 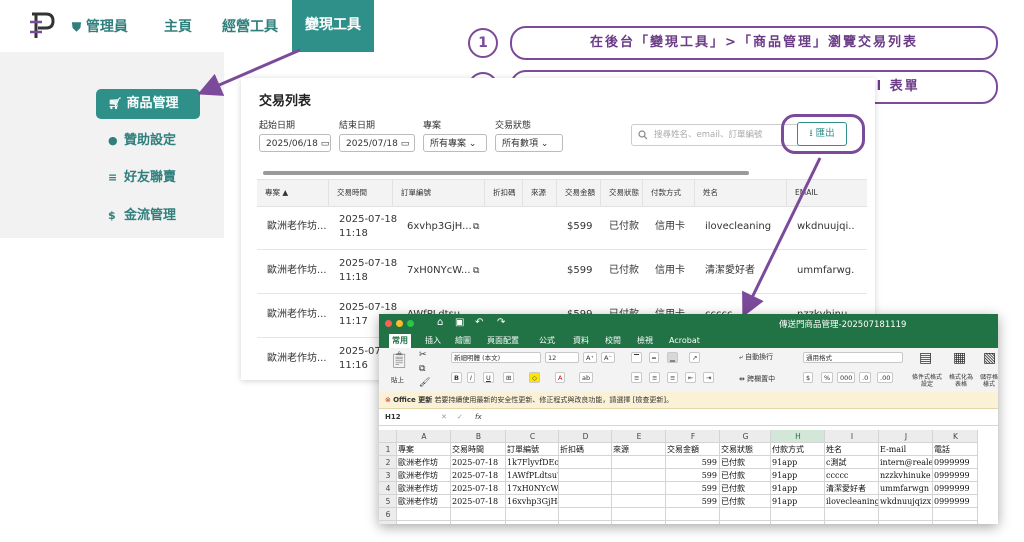 I want to click on column-letter-g: G, so click(x=745, y=436).